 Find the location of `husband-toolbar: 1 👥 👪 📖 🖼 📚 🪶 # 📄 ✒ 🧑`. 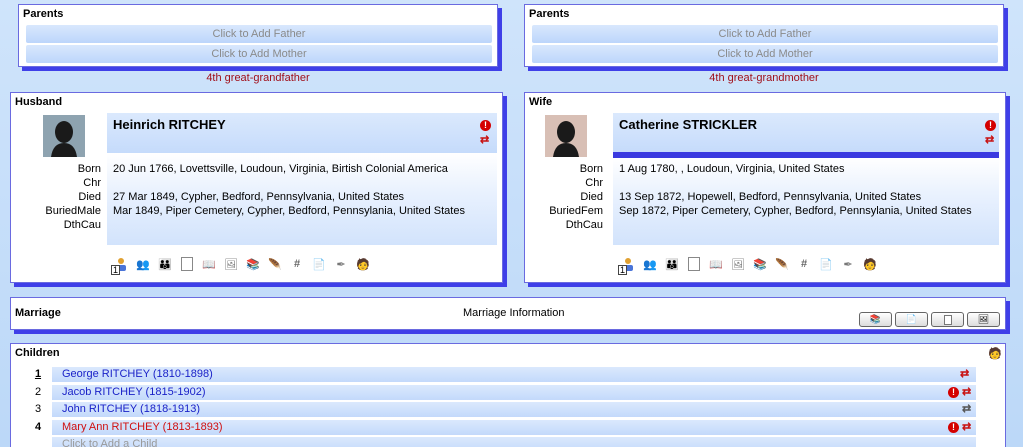

husband-toolbar: 1 👥 👪 📖 🖼 📚 🪶 # 📄 ✒ 🧑 is located at coordinates (241, 265).